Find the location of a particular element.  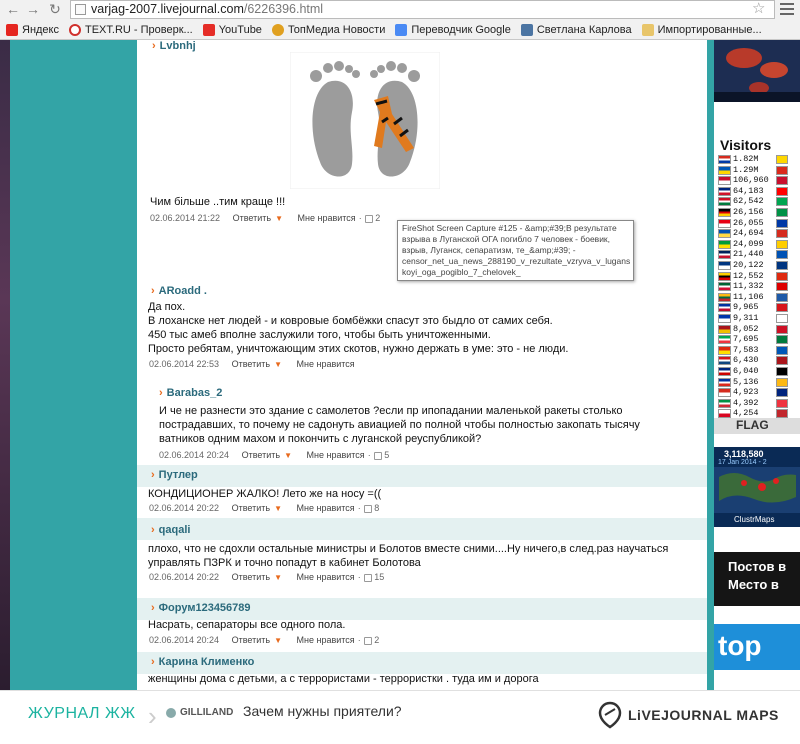

textru-icon is located at coordinates (75, 30).